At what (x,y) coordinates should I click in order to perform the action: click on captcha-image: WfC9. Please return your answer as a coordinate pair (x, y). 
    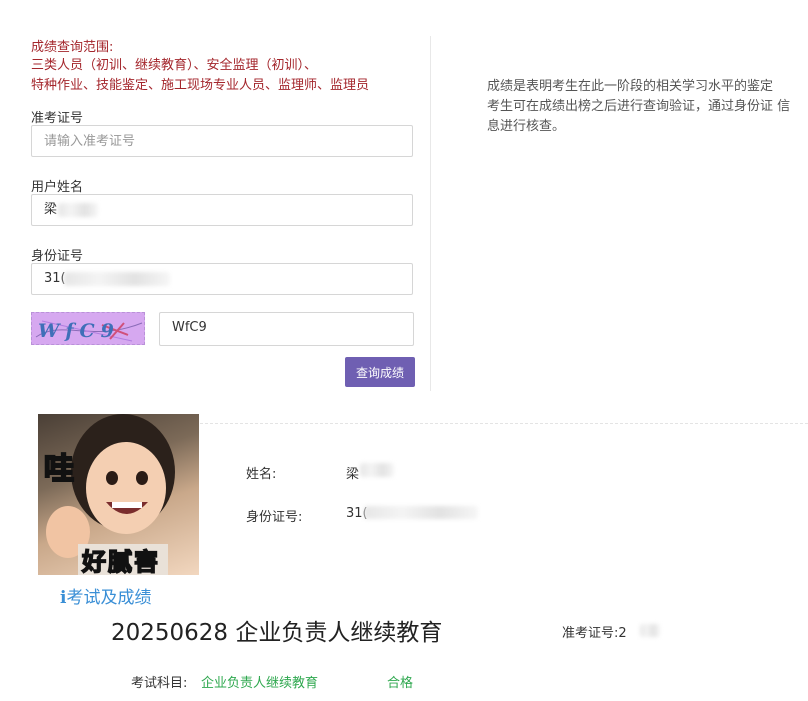
    Looking at the image, I should click on (88, 328).